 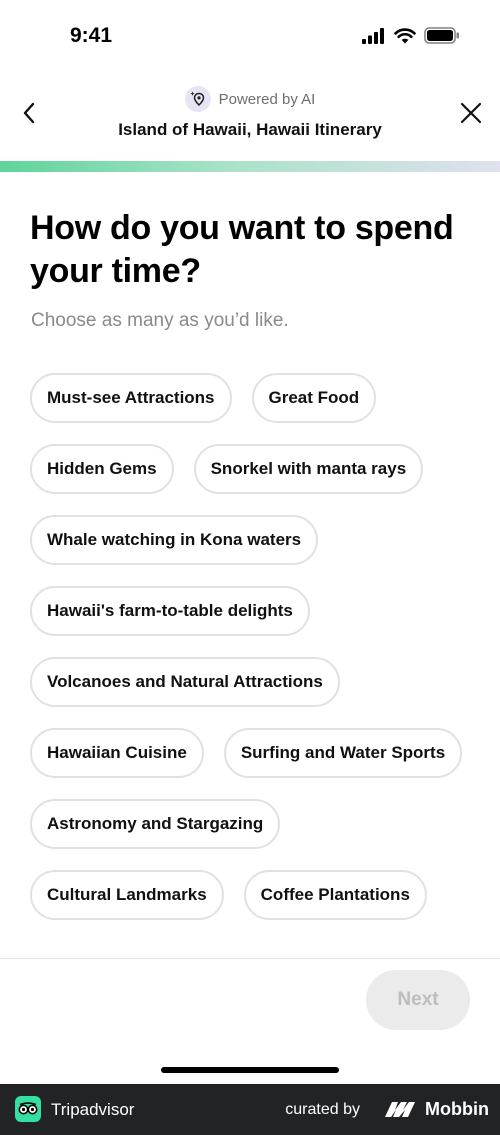 I want to click on powered-by-label: Powered by AI, so click(x=267, y=99).